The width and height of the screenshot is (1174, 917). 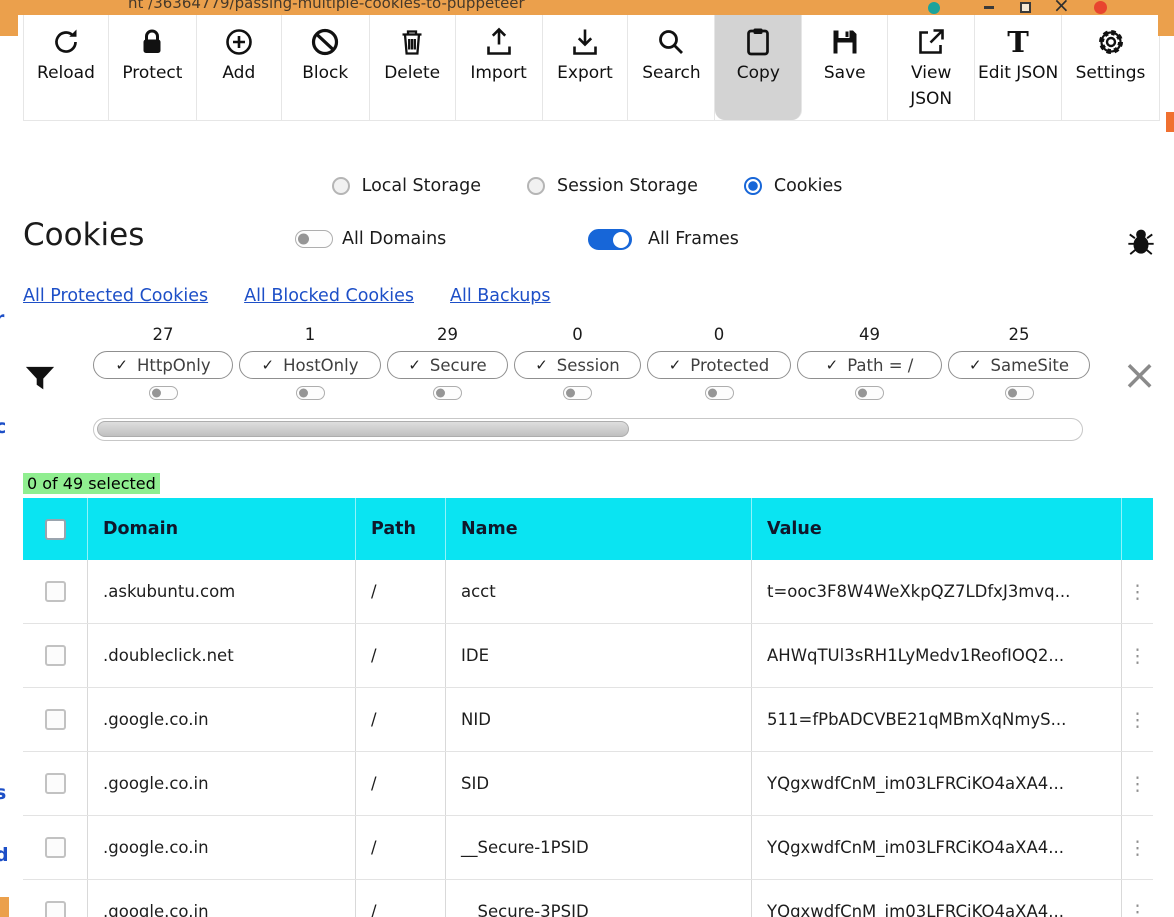 I want to click on filter-chip-protected: ✓ Protected, so click(x=719, y=365).